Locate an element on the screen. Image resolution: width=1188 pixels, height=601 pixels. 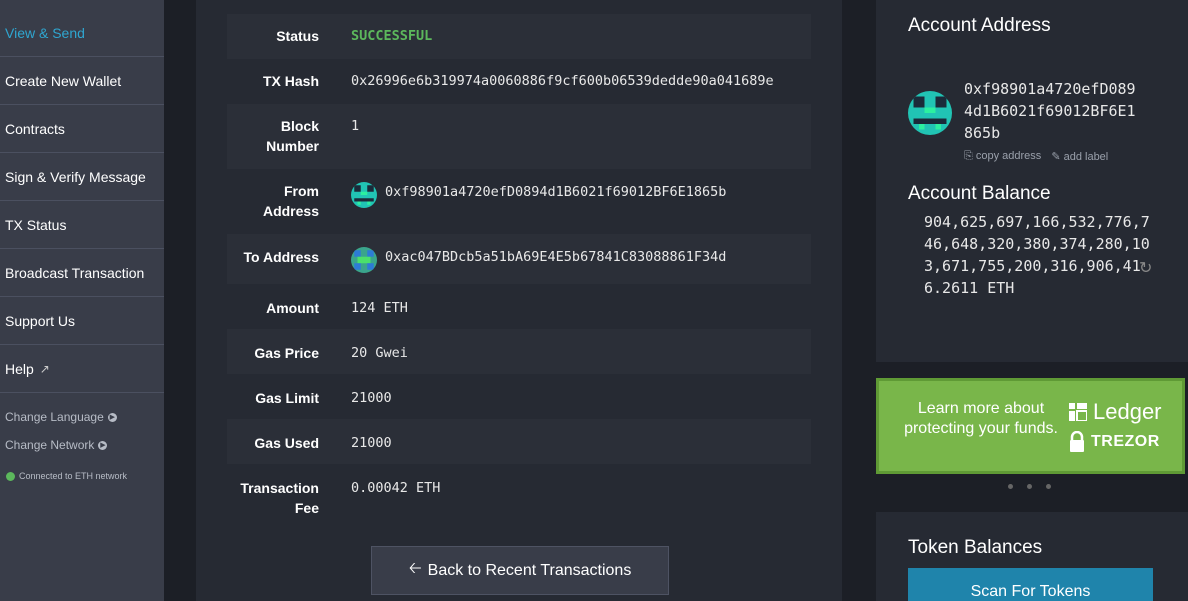
sidebar-item-label: Create New Wallet is located at coordinates (63, 80).